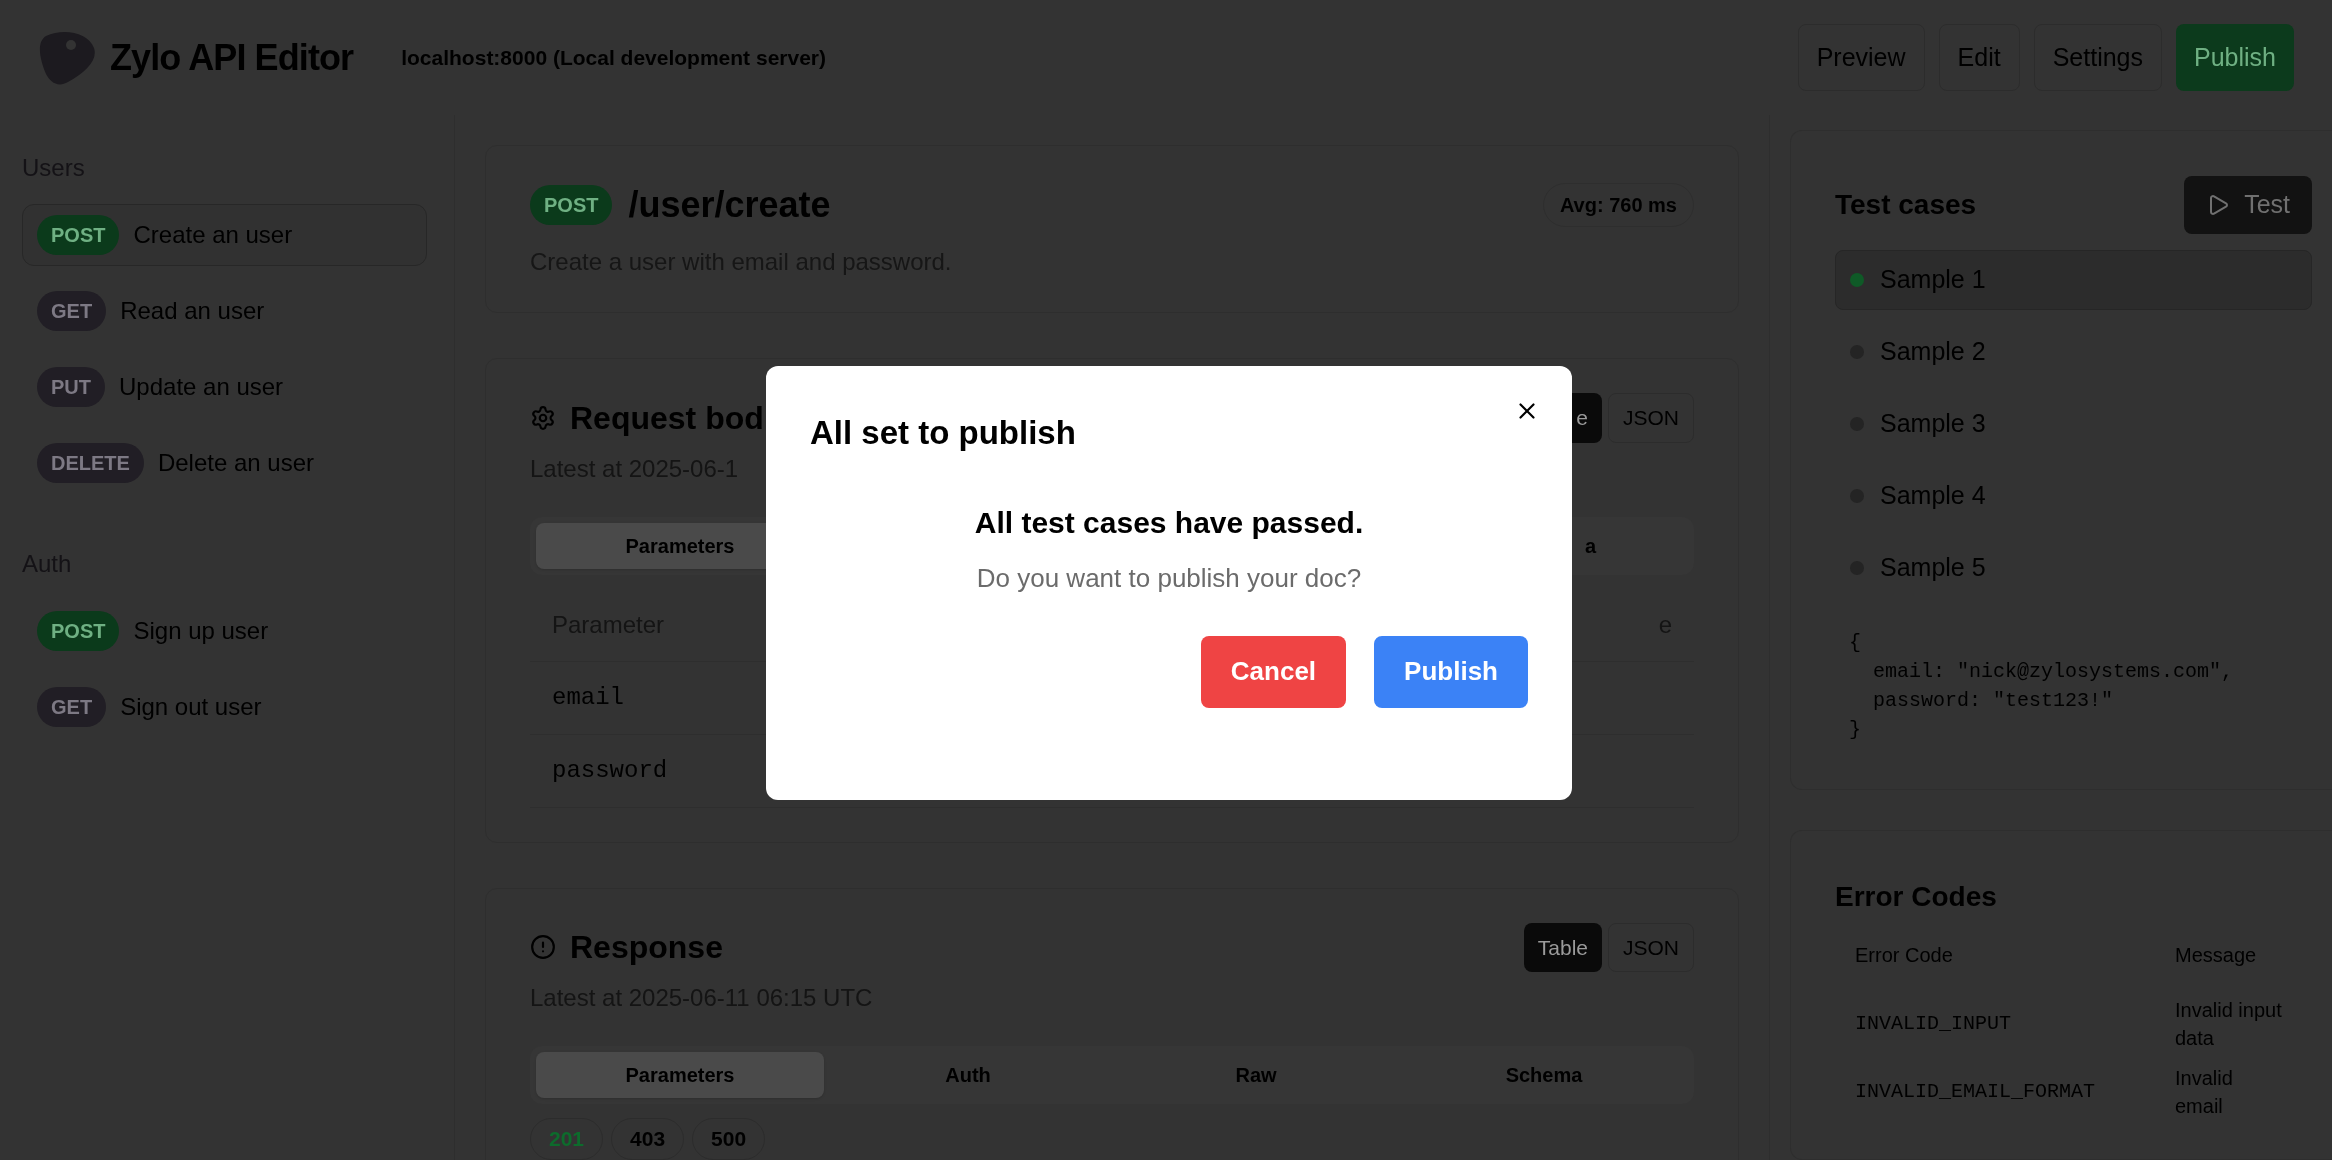  I want to click on method-badge: PUT, so click(71, 387).